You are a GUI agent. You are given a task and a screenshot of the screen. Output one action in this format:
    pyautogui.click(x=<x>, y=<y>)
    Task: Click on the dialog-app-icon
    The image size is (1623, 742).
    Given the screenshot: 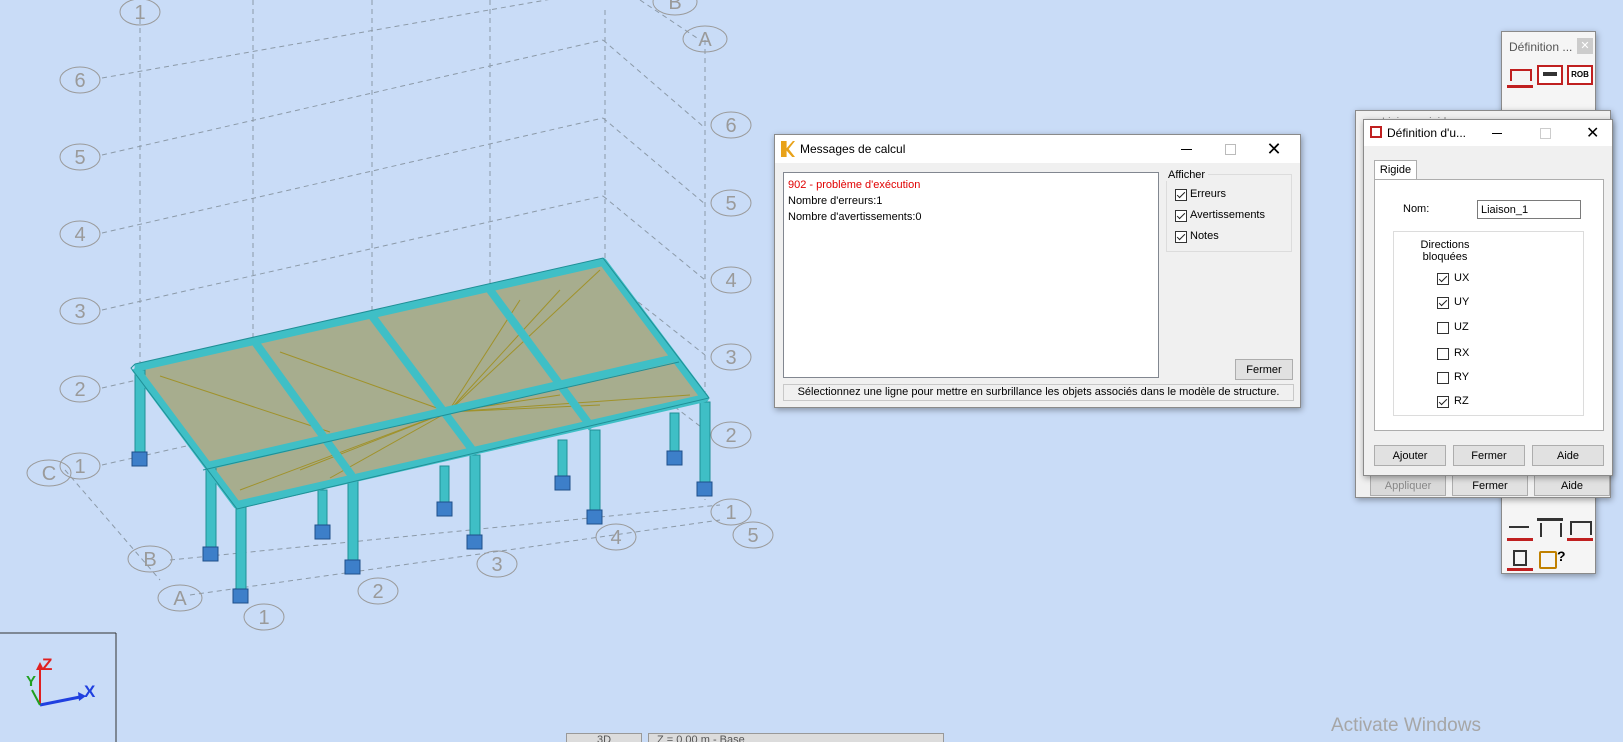 What is the action you would take?
    pyautogui.click(x=1376, y=132)
    